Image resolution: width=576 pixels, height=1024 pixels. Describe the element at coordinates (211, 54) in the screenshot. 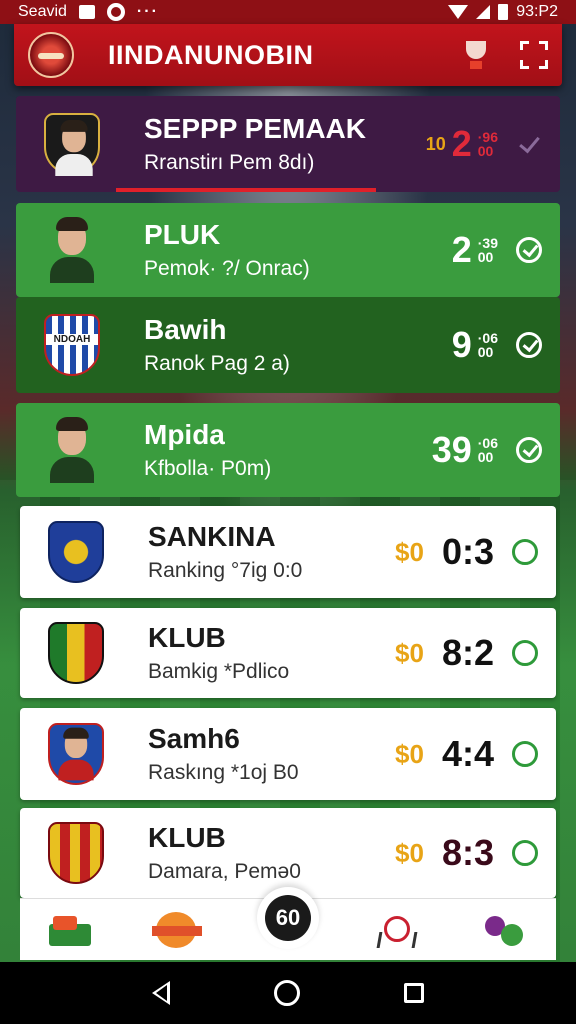

I see `page-title: IINDANUNOBIN` at that location.